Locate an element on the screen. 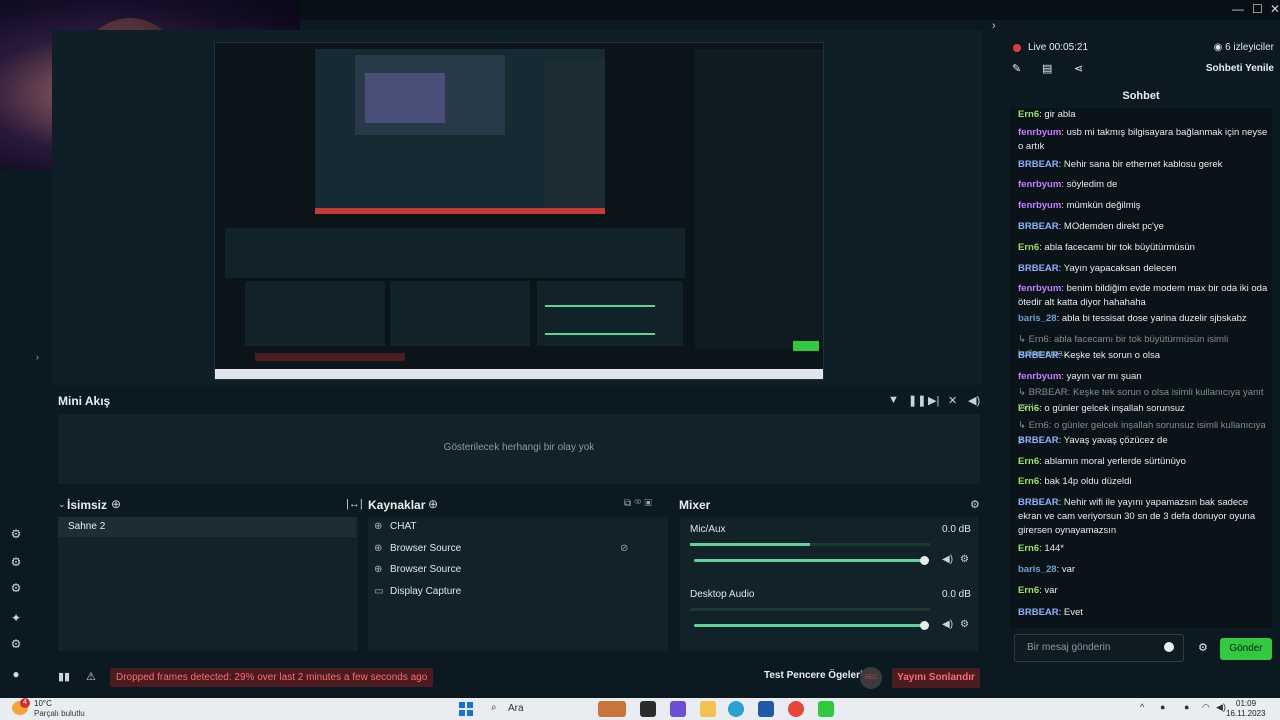  mixer-channel-label: Mic/Aux is located at coordinates (708, 529).